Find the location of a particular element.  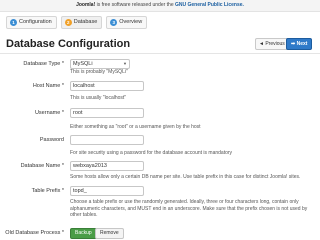

chevron-down-icon: ▼ is located at coordinates (125, 63).